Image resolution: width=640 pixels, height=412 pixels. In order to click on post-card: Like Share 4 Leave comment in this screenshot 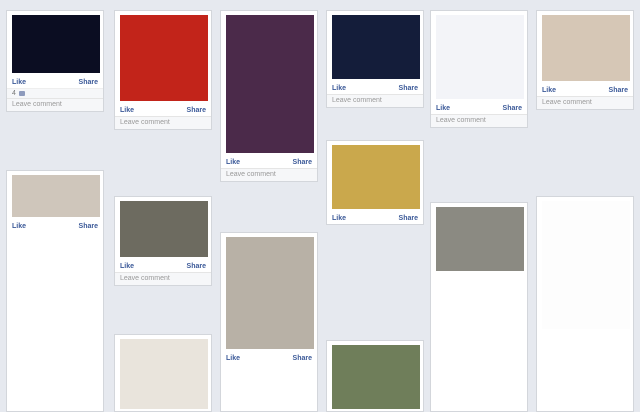, I will do `click(55, 61)`.